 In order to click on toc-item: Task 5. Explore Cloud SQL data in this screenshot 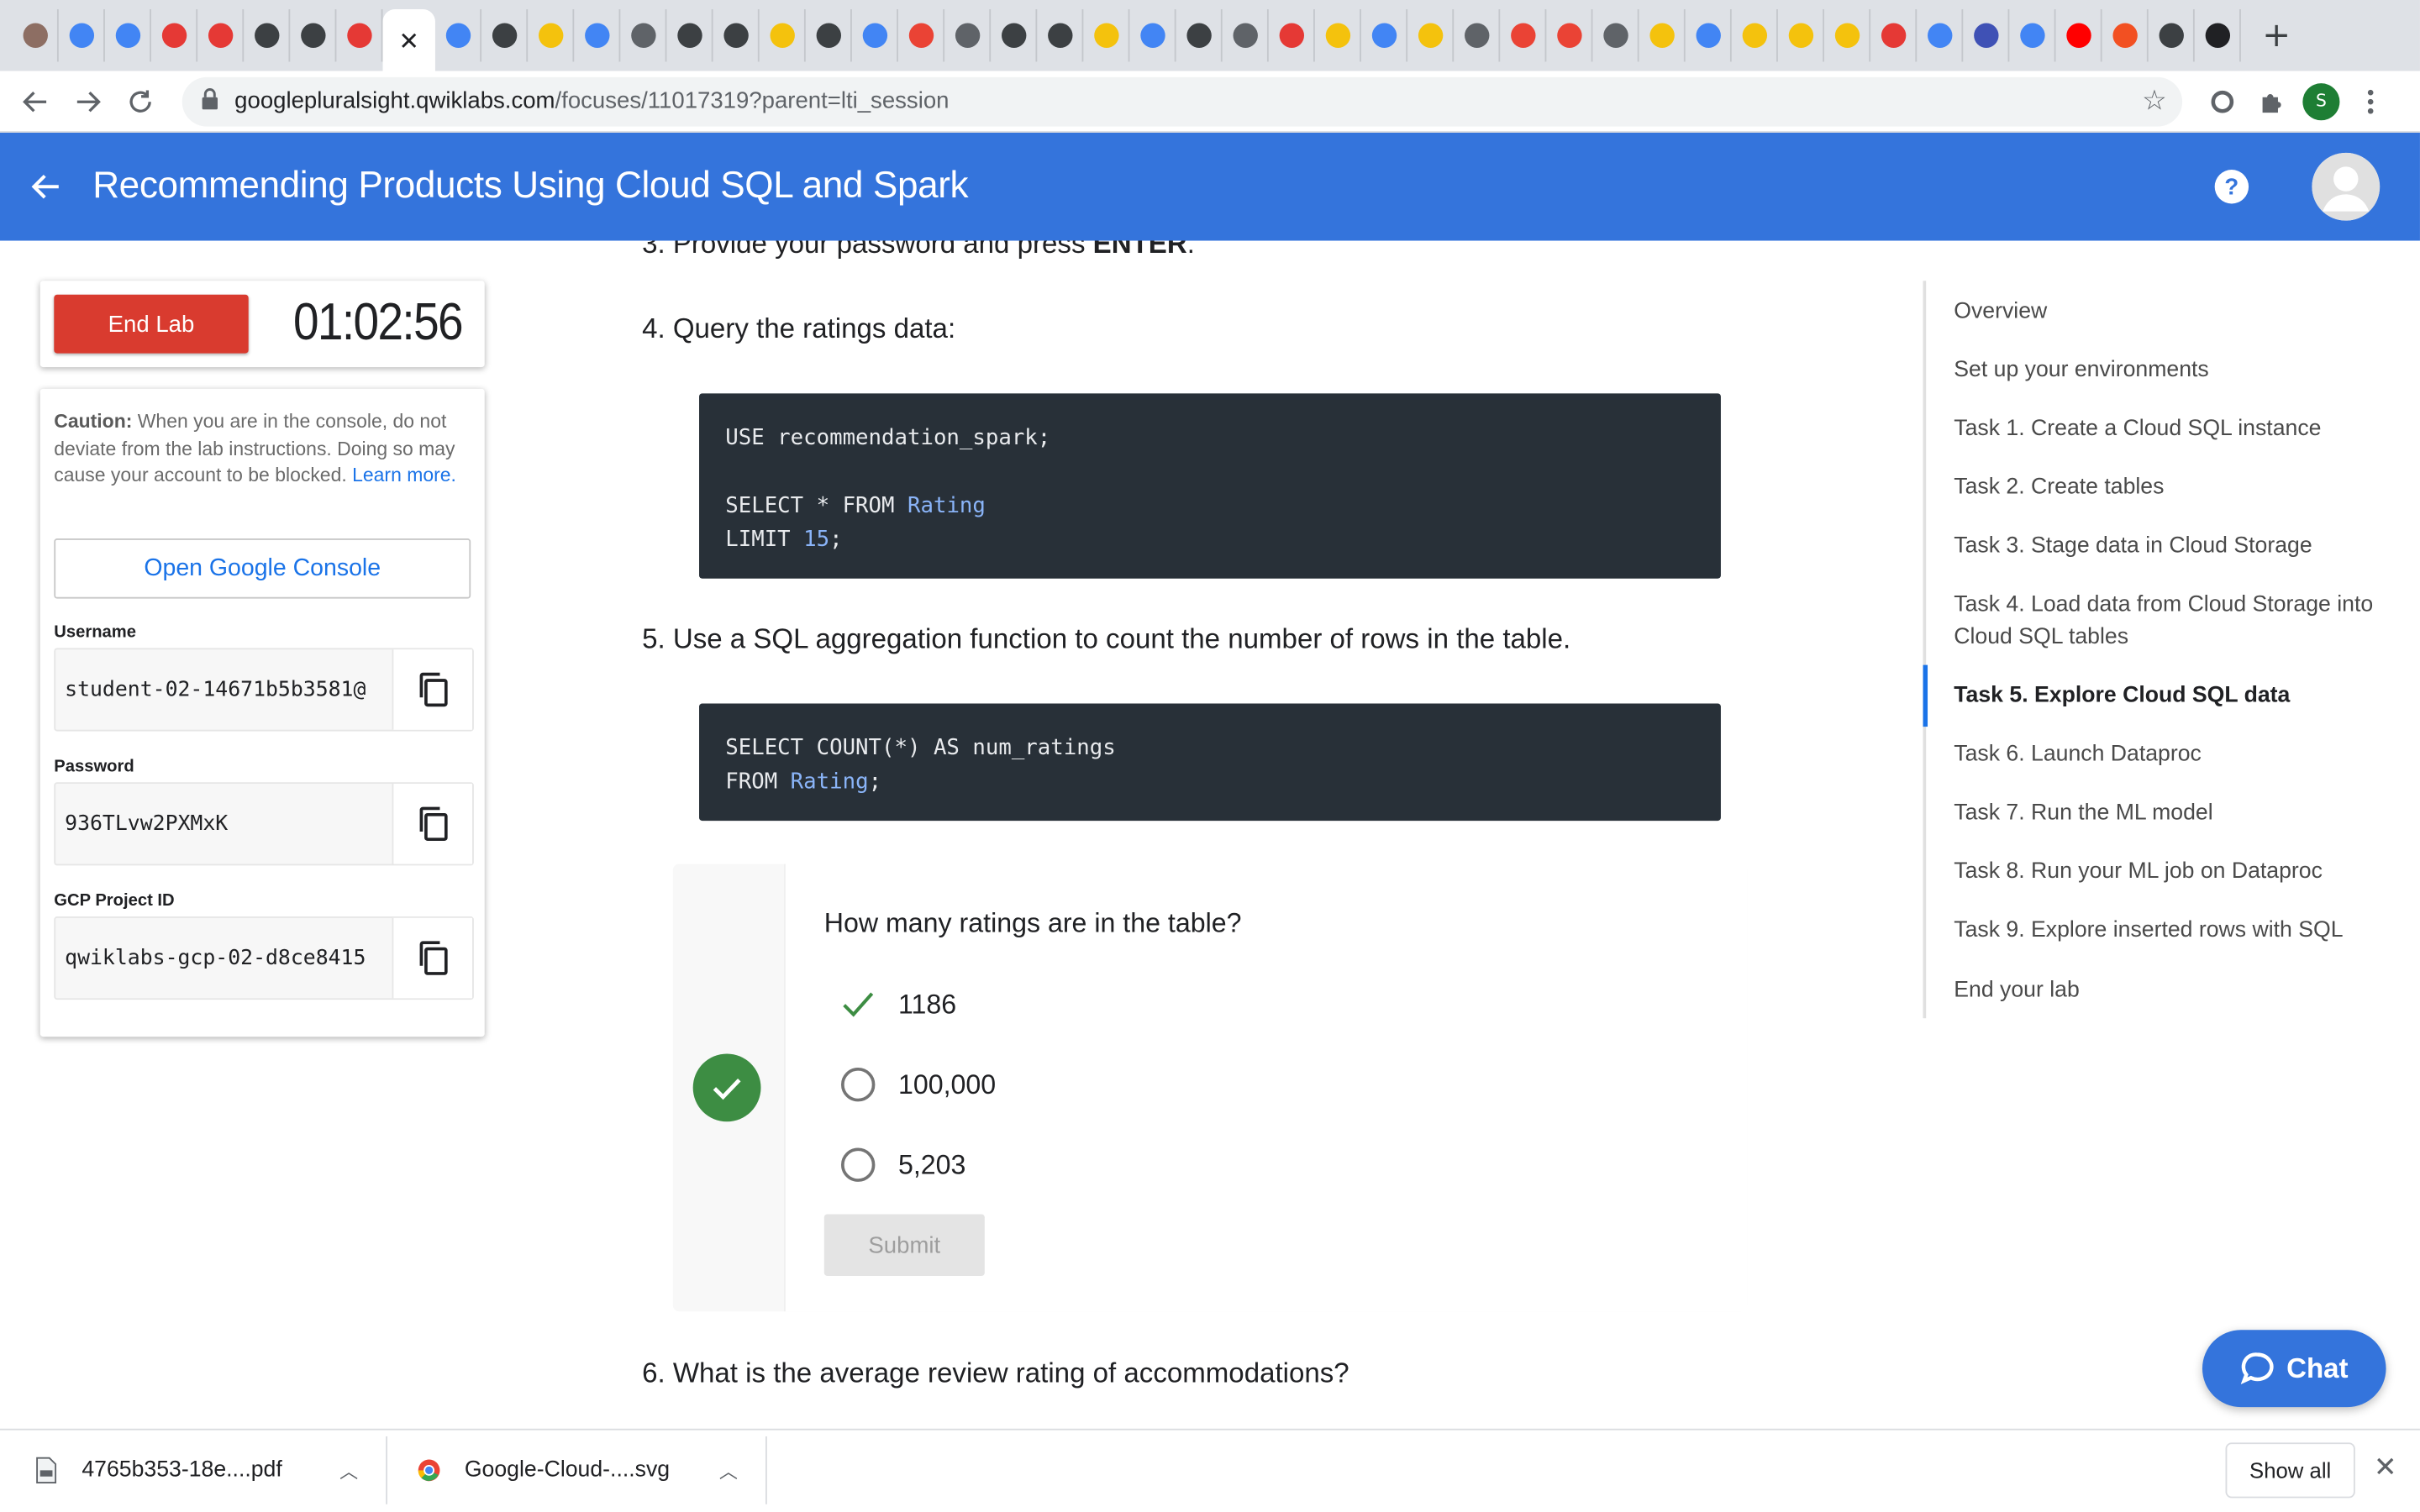, I will do `click(2178, 696)`.